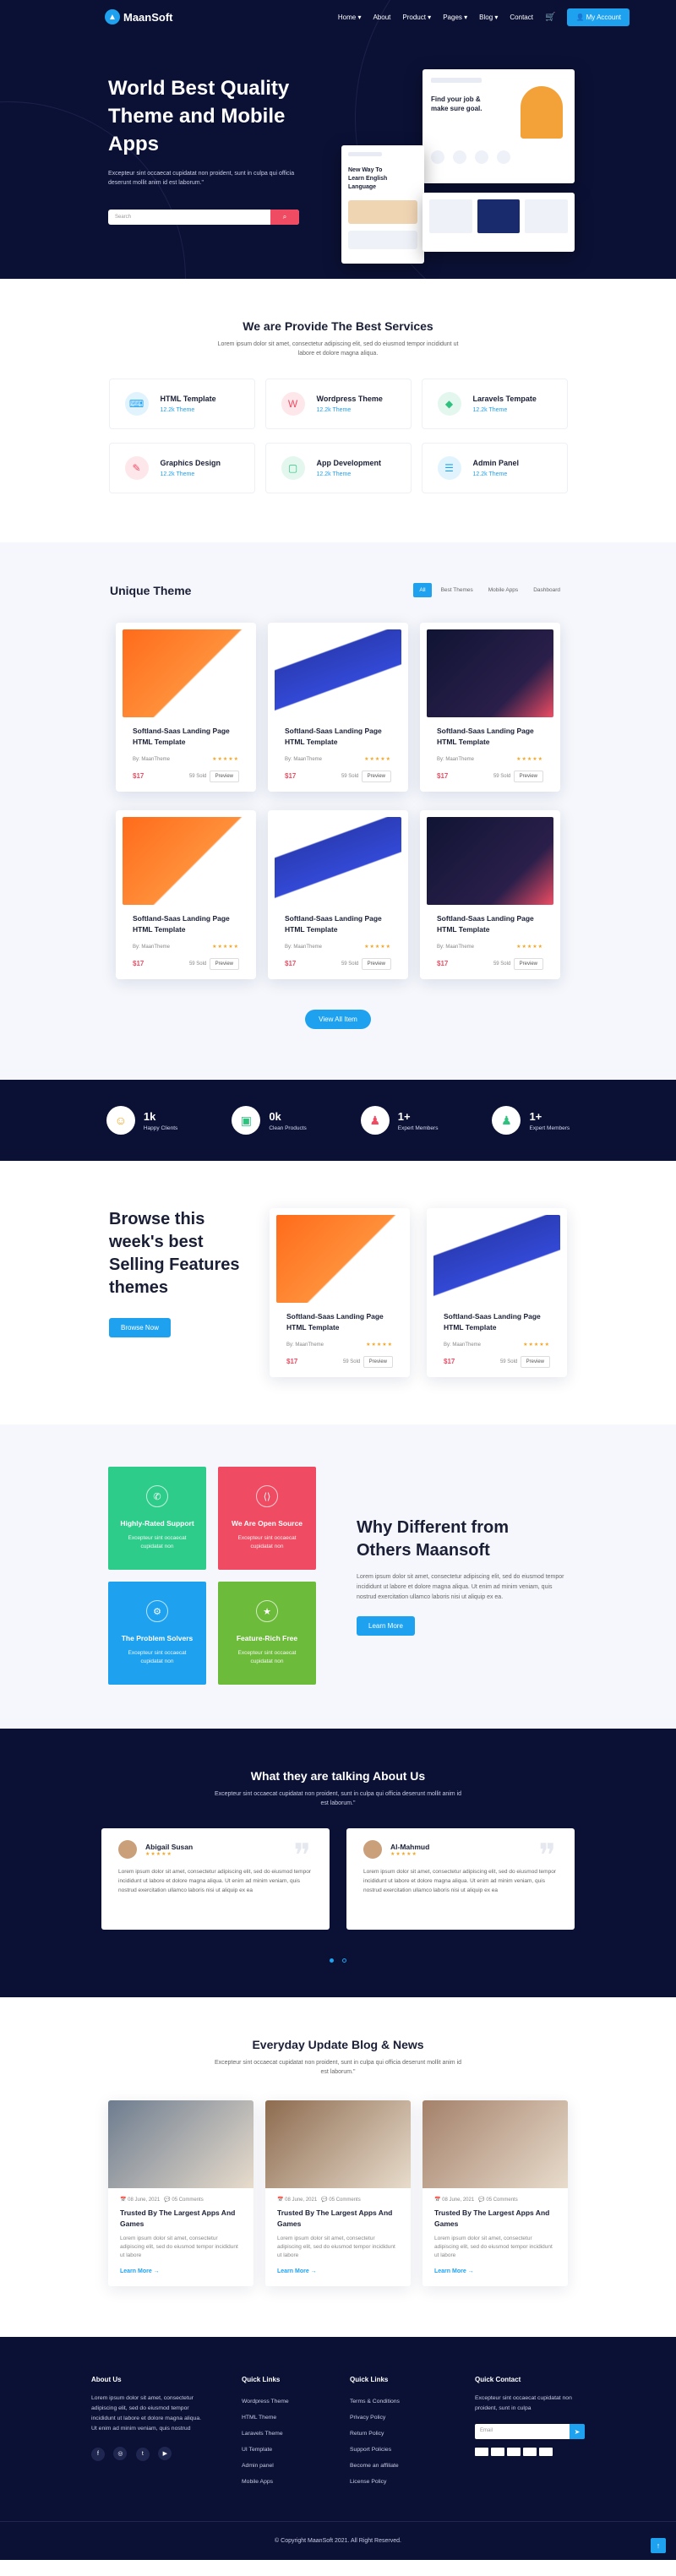 The width and height of the screenshot is (676, 2576). Describe the element at coordinates (123, 217) in the screenshot. I see `search-input: Search` at that location.